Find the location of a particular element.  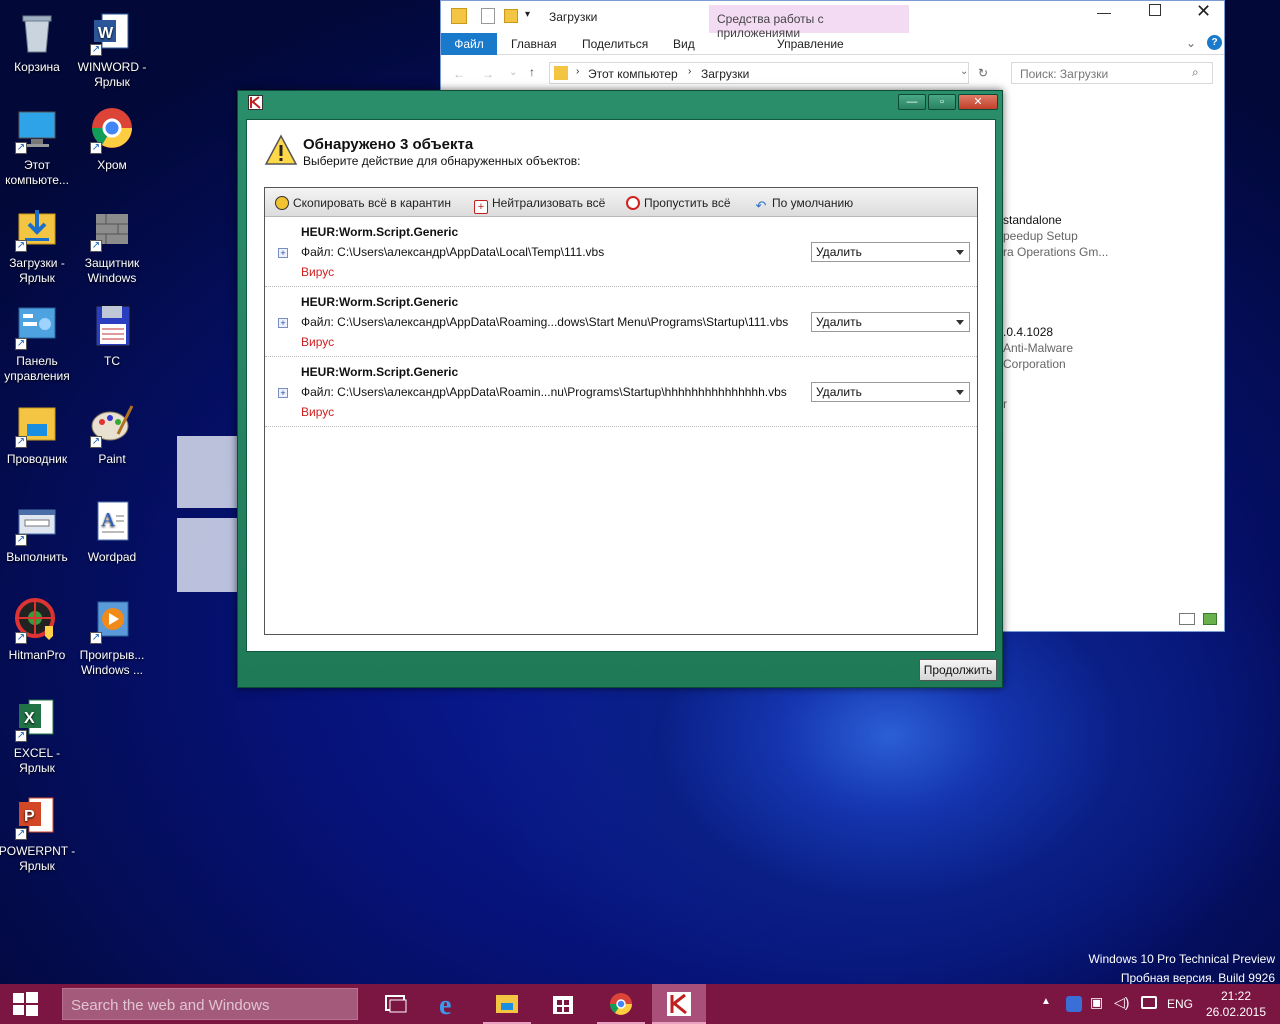

language-indicator: ENG is located at coordinates (1180, 1004).